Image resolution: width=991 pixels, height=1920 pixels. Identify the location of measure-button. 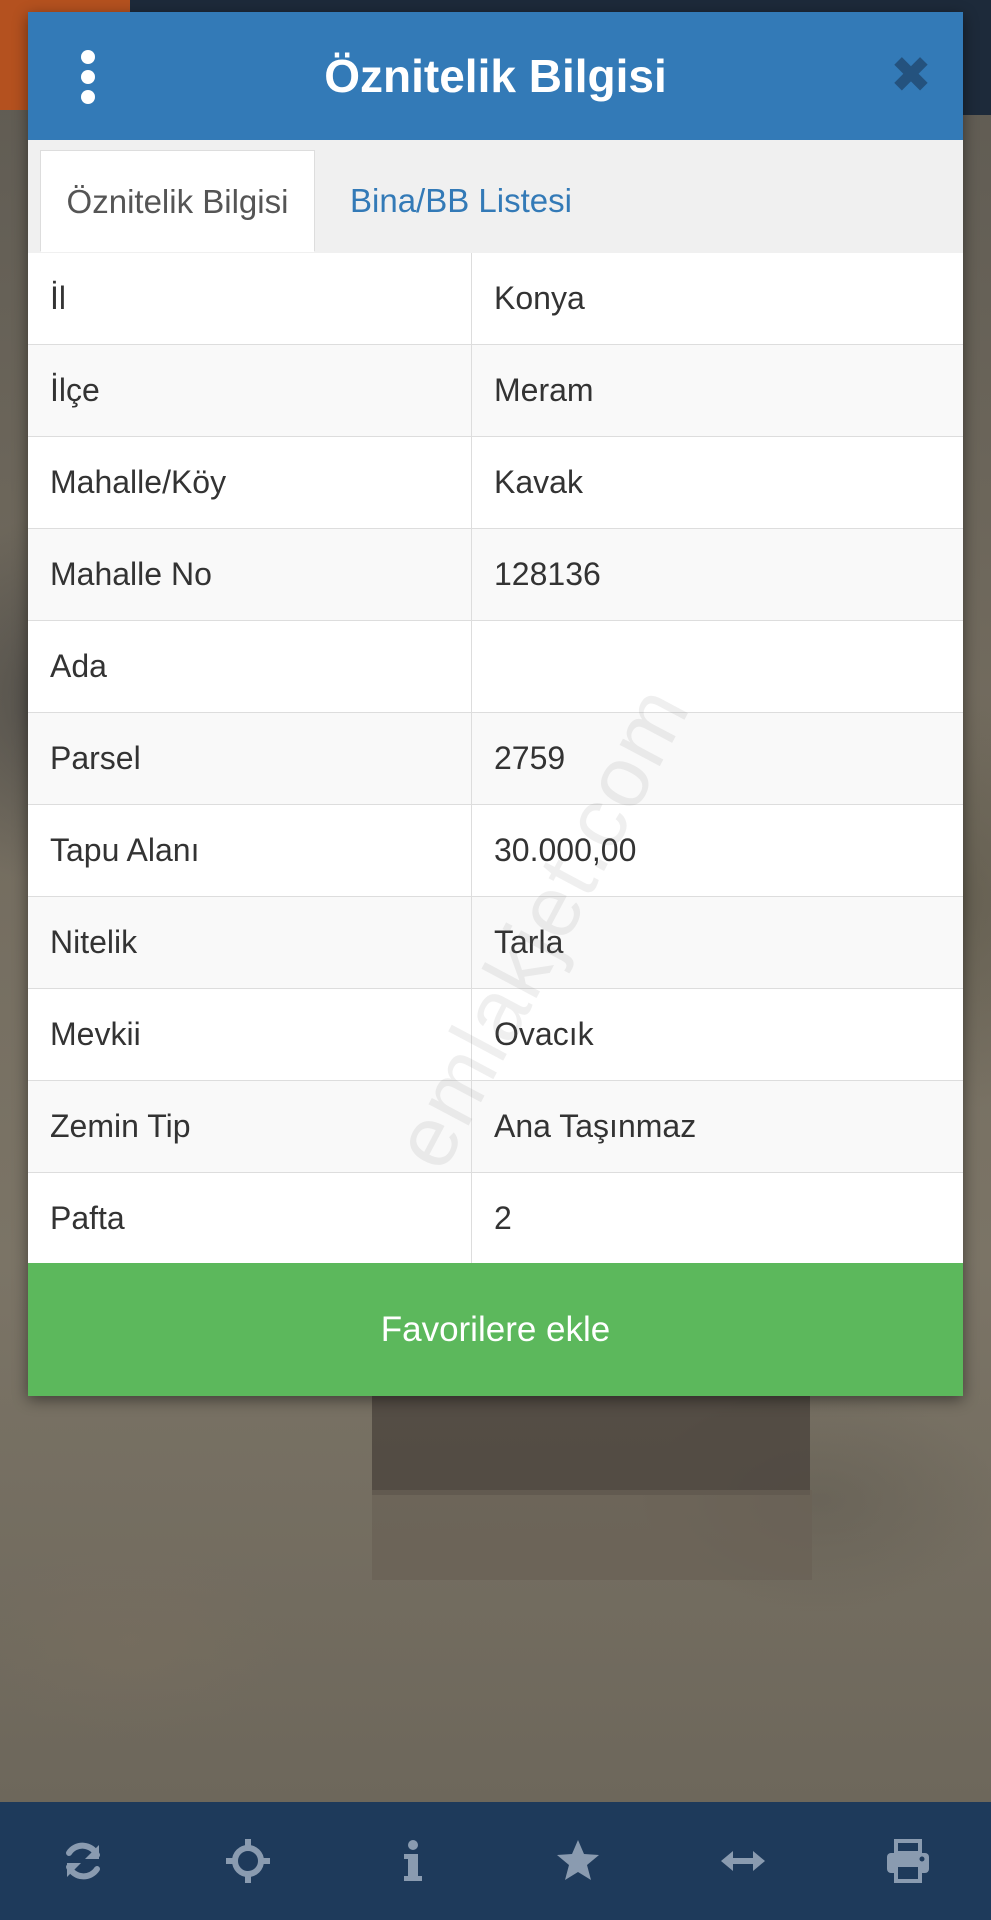
(743, 1861).